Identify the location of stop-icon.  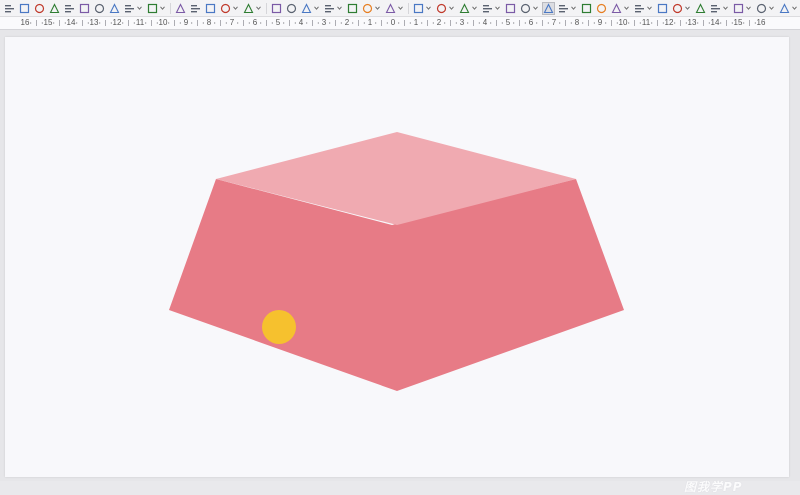
(662, 8).